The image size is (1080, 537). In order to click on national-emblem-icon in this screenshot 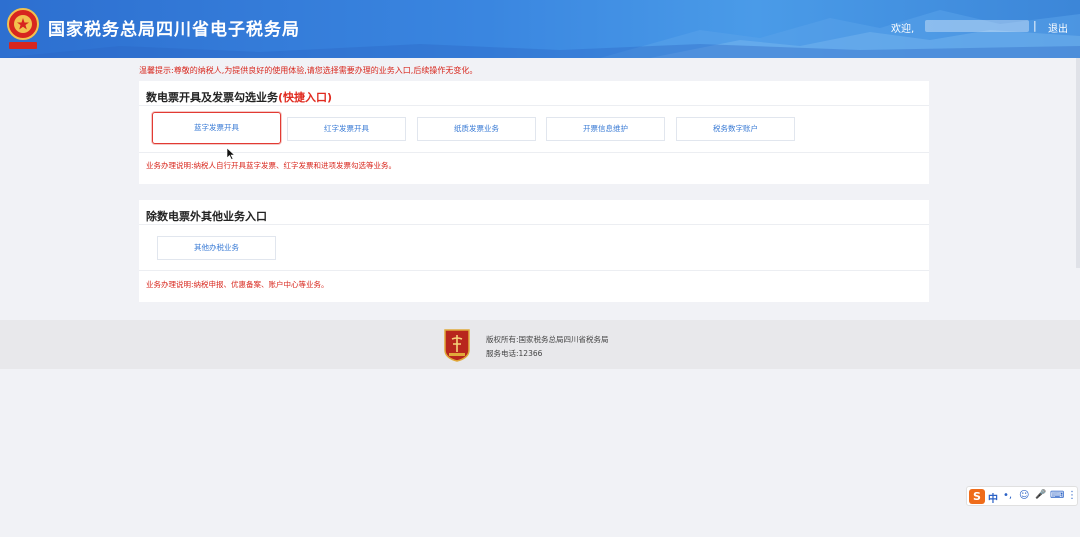, I will do `click(23, 28)`.